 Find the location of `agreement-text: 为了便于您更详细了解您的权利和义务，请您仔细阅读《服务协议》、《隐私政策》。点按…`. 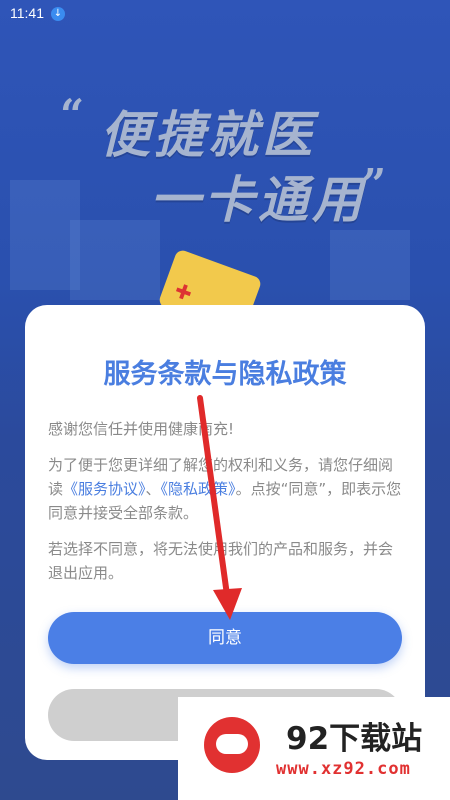

agreement-text: 为了便于您更详细了解您的权利和义务，请您仔细阅读《服务协议》、《隐私政策》。点按… is located at coordinates (226, 489).